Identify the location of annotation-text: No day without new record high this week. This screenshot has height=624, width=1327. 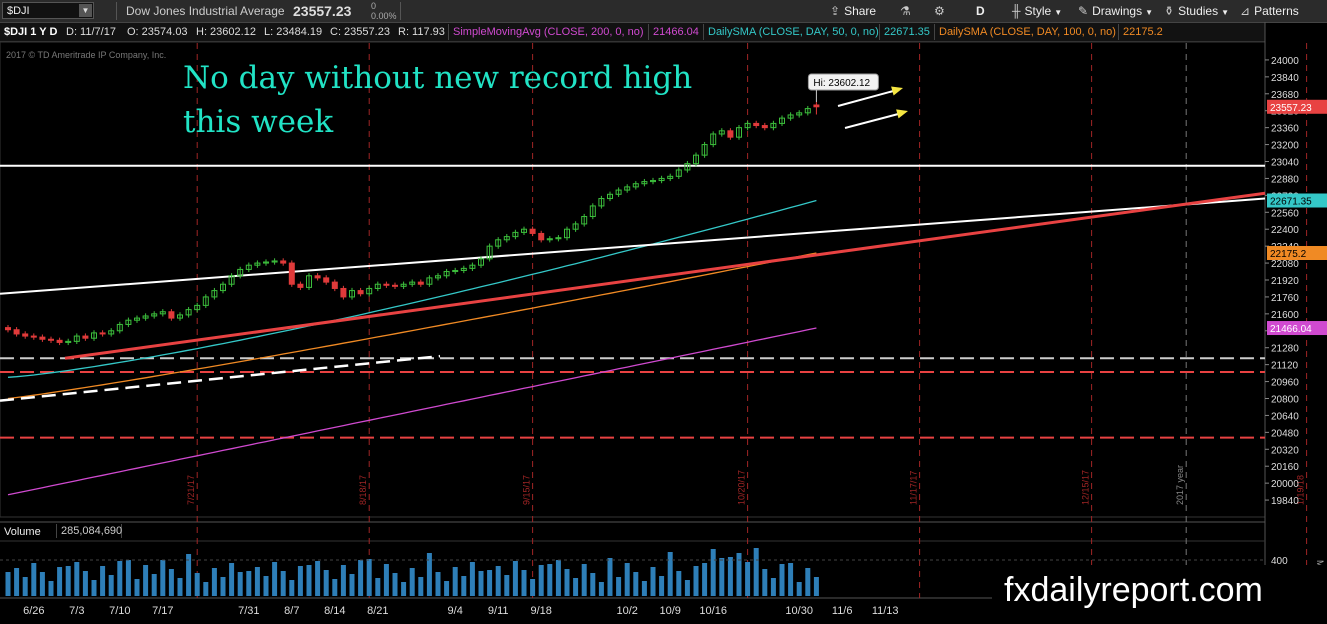
(463, 100).